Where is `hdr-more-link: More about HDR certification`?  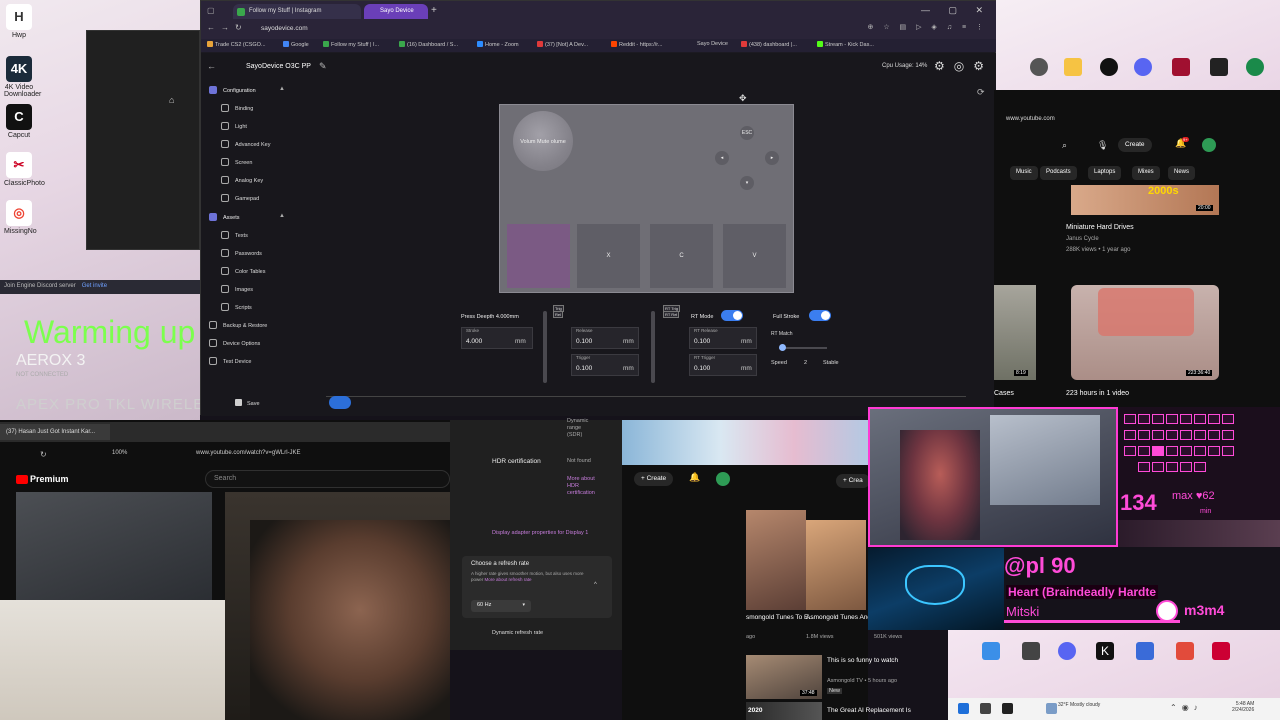
hdr-more-link: More about HDR certification is located at coordinates (582, 486).